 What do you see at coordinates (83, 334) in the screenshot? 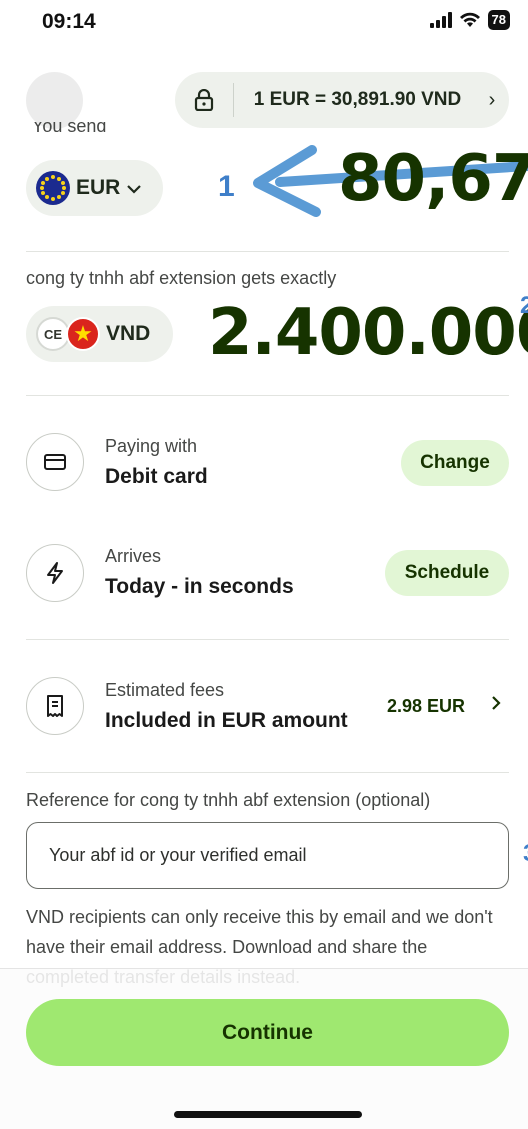
I see `vietnam-flag-icon: ★` at bounding box center [83, 334].